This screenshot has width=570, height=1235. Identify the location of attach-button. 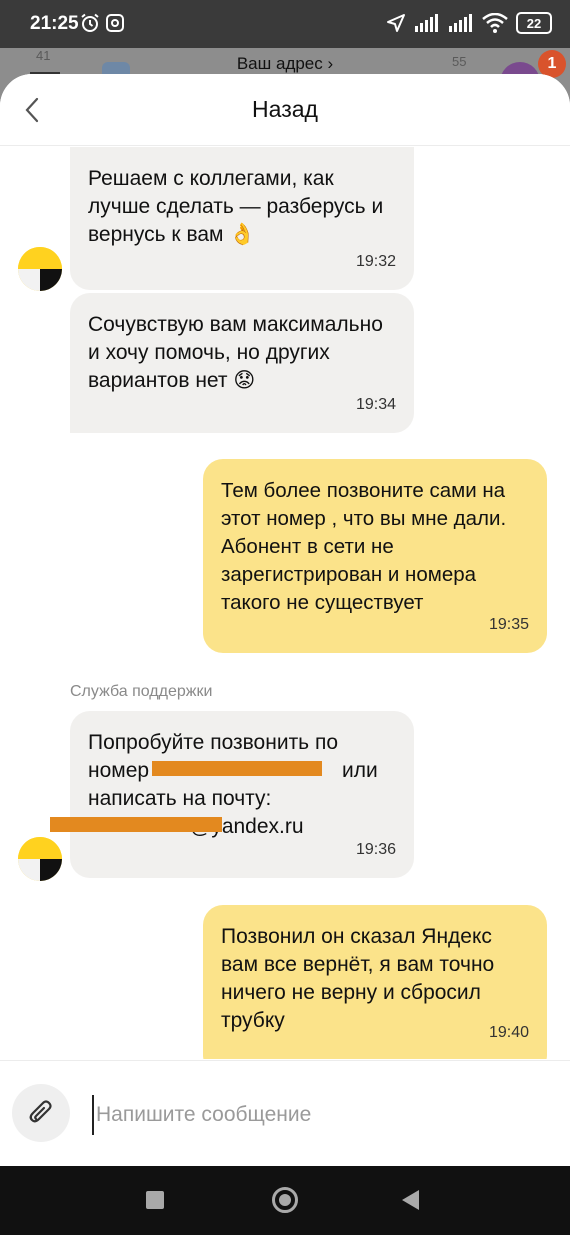
(41, 1113).